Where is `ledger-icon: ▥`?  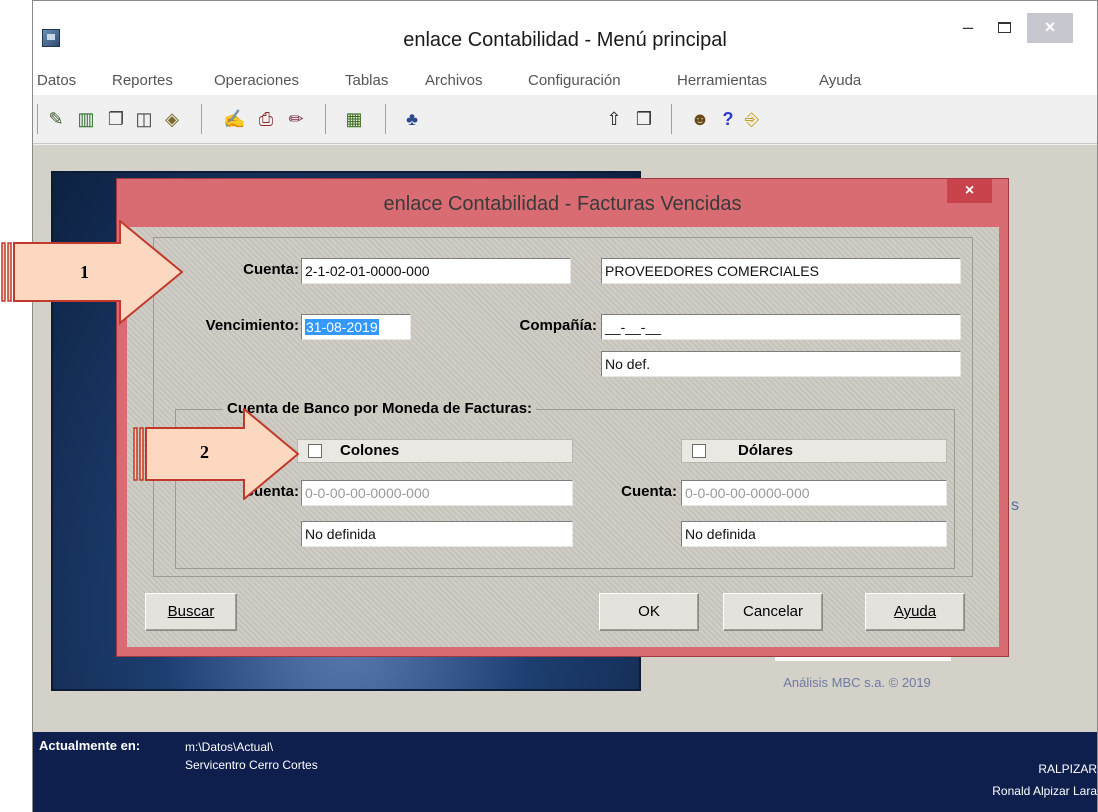
ledger-icon: ▥ is located at coordinates (86, 119).